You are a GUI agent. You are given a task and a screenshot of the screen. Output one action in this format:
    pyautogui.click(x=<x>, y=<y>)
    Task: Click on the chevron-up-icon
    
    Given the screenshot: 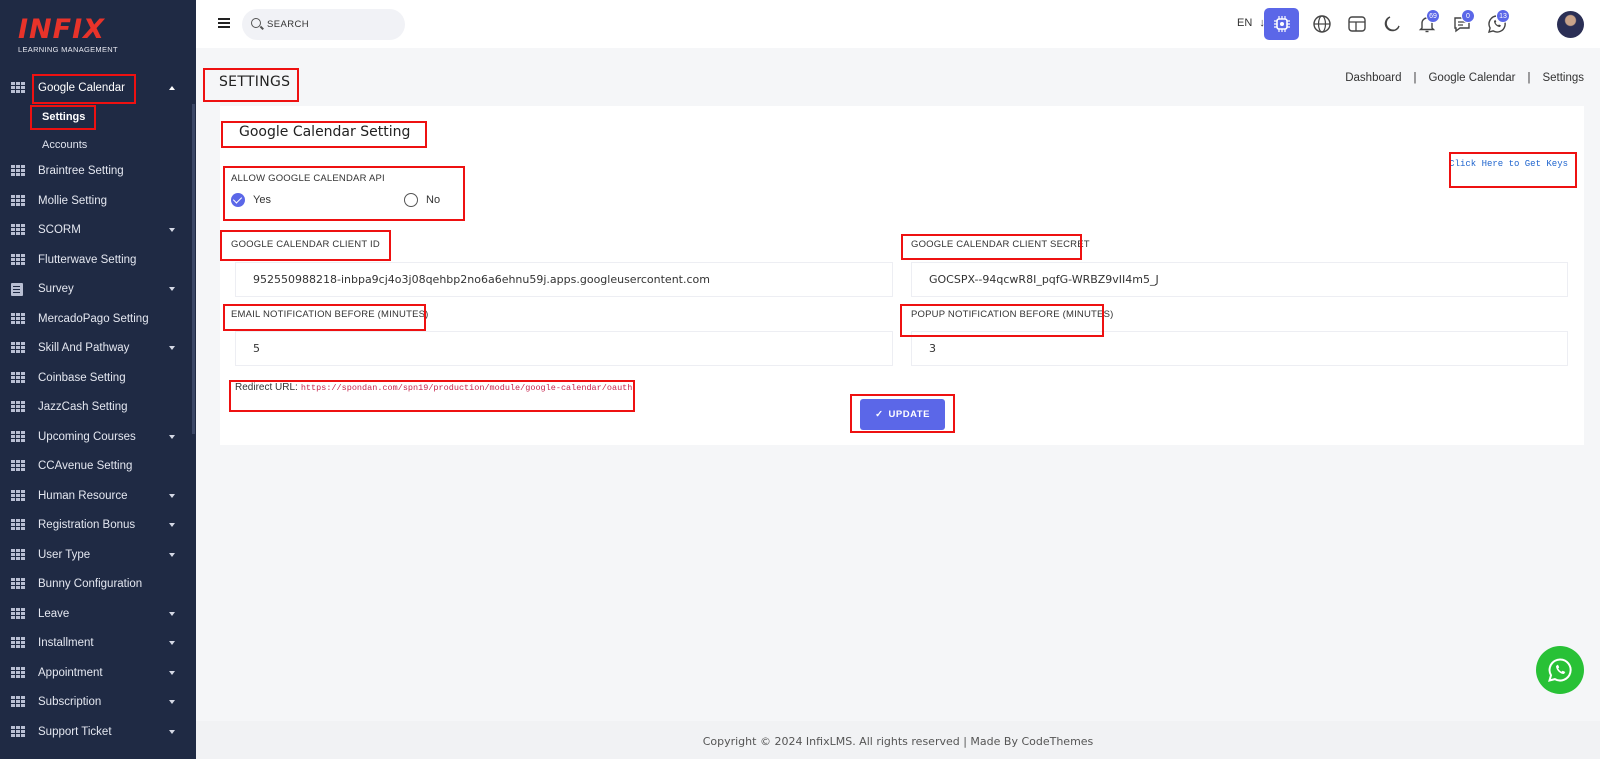 What is the action you would take?
    pyautogui.click(x=172, y=88)
    